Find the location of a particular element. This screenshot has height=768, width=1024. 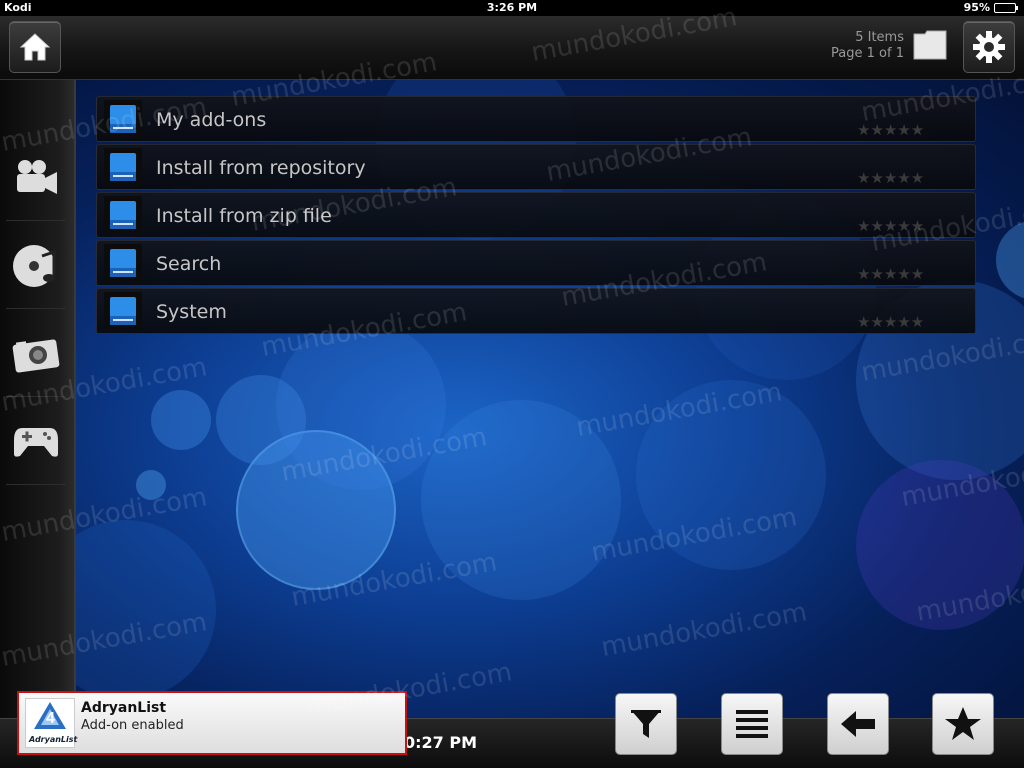

filter-button is located at coordinates (646, 724).